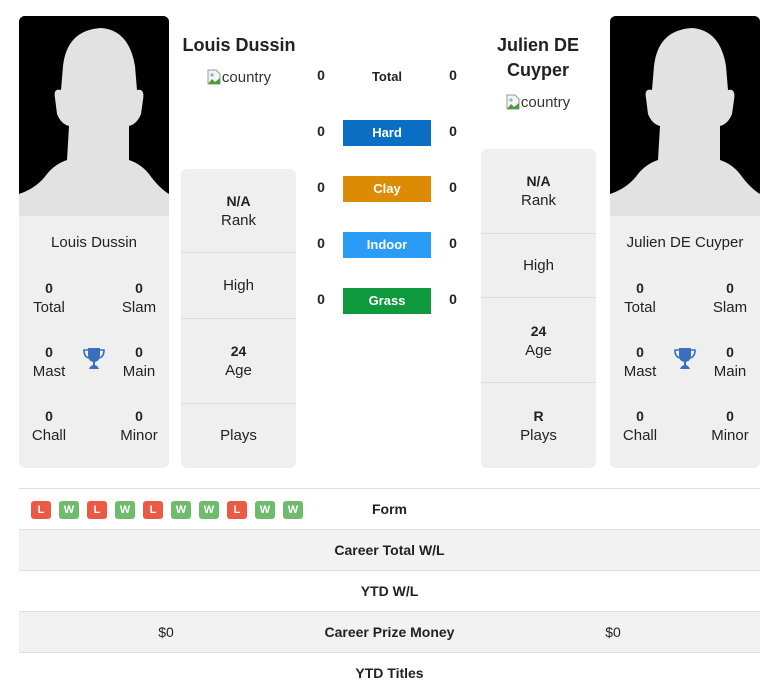 Image resolution: width=779 pixels, height=699 pixels. I want to click on surface-indoor-badge: Indoor, so click(387, 245).